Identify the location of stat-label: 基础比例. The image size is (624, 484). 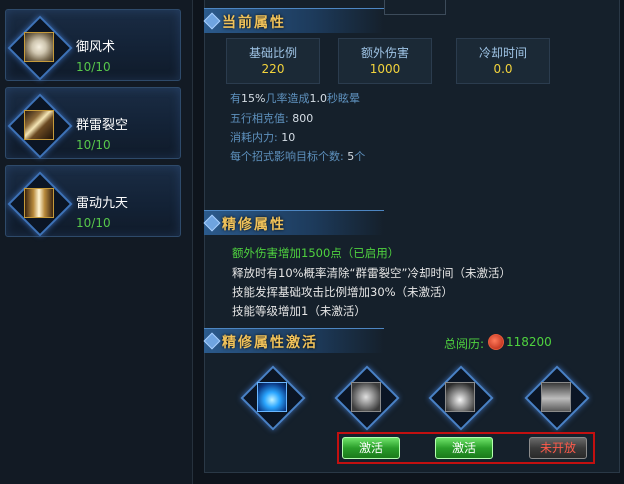
(272, 53).